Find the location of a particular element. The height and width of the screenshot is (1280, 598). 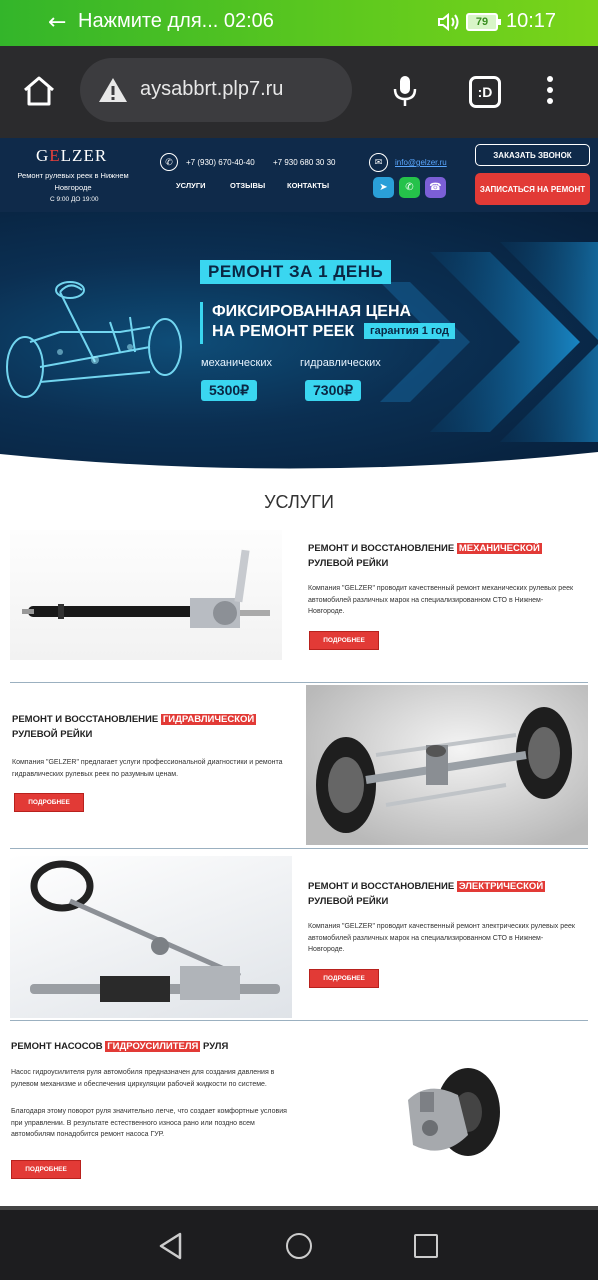

viber-icon: ☎ is located at coordinates (435, 187).